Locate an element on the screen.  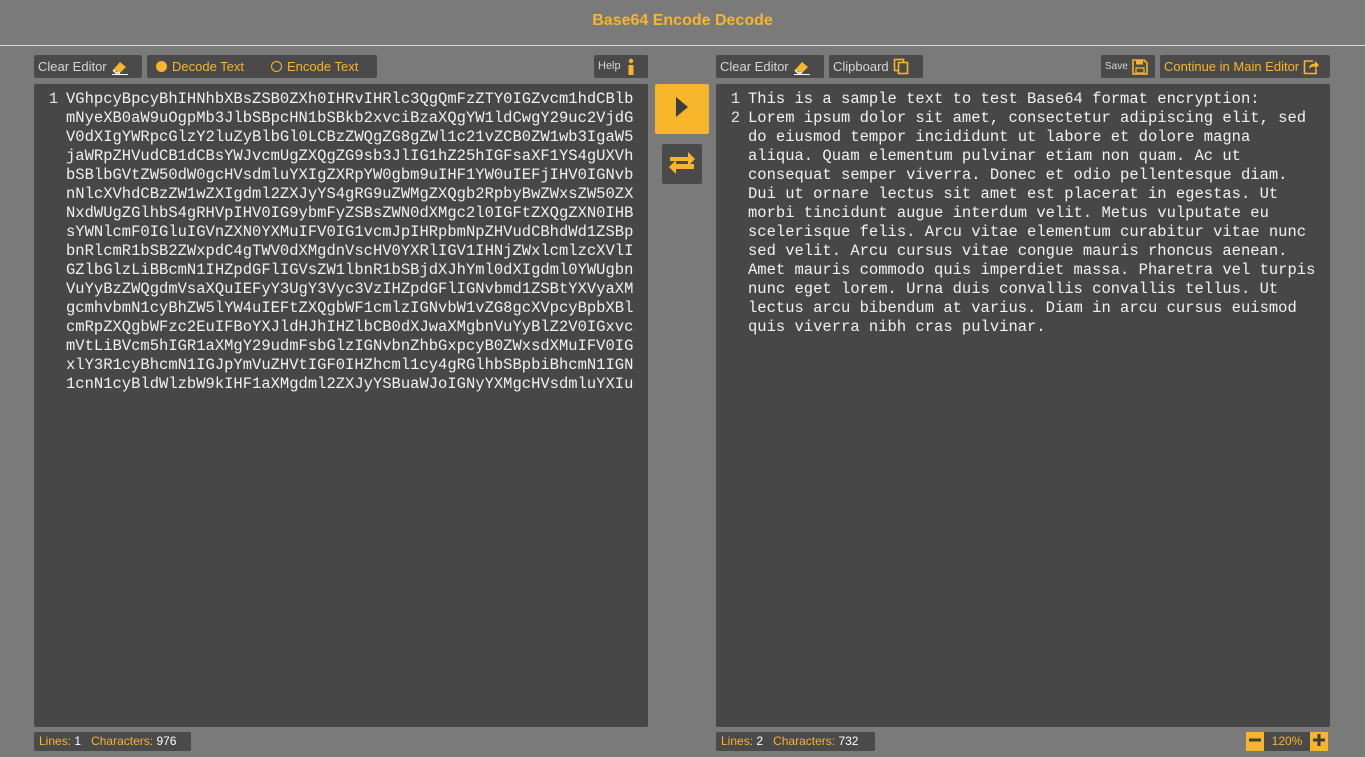
encode-radio-dot is located at coordinates (276, 66).